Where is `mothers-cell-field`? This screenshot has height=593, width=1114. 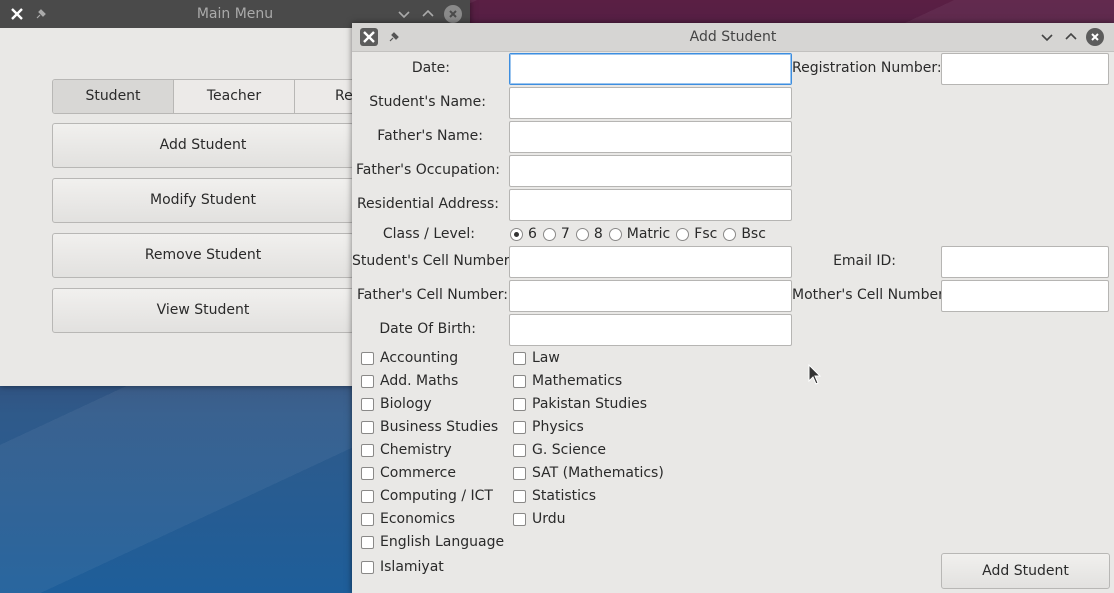
mothers-cell-field is located at coordinates (1025, 296).